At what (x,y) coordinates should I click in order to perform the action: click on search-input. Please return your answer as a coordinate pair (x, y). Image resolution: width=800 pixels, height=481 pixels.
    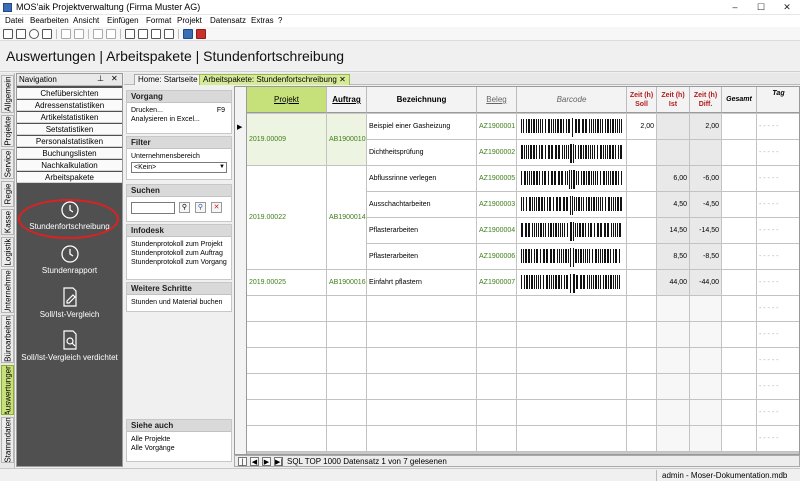
    Looking at the image, I should click on (153, 208).